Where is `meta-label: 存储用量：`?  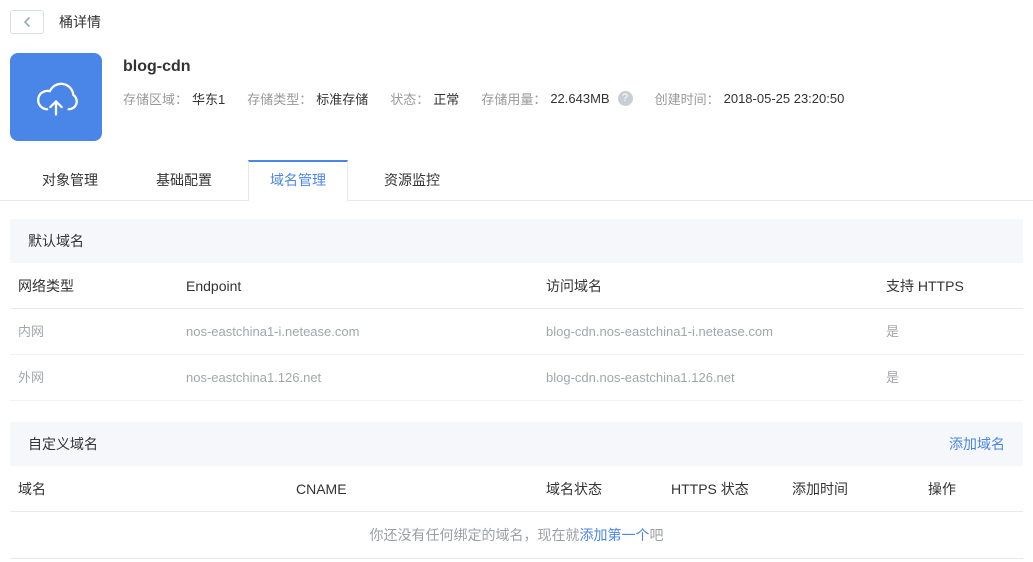
meta-label: 存储用量： is located at coordinates (514, 99).